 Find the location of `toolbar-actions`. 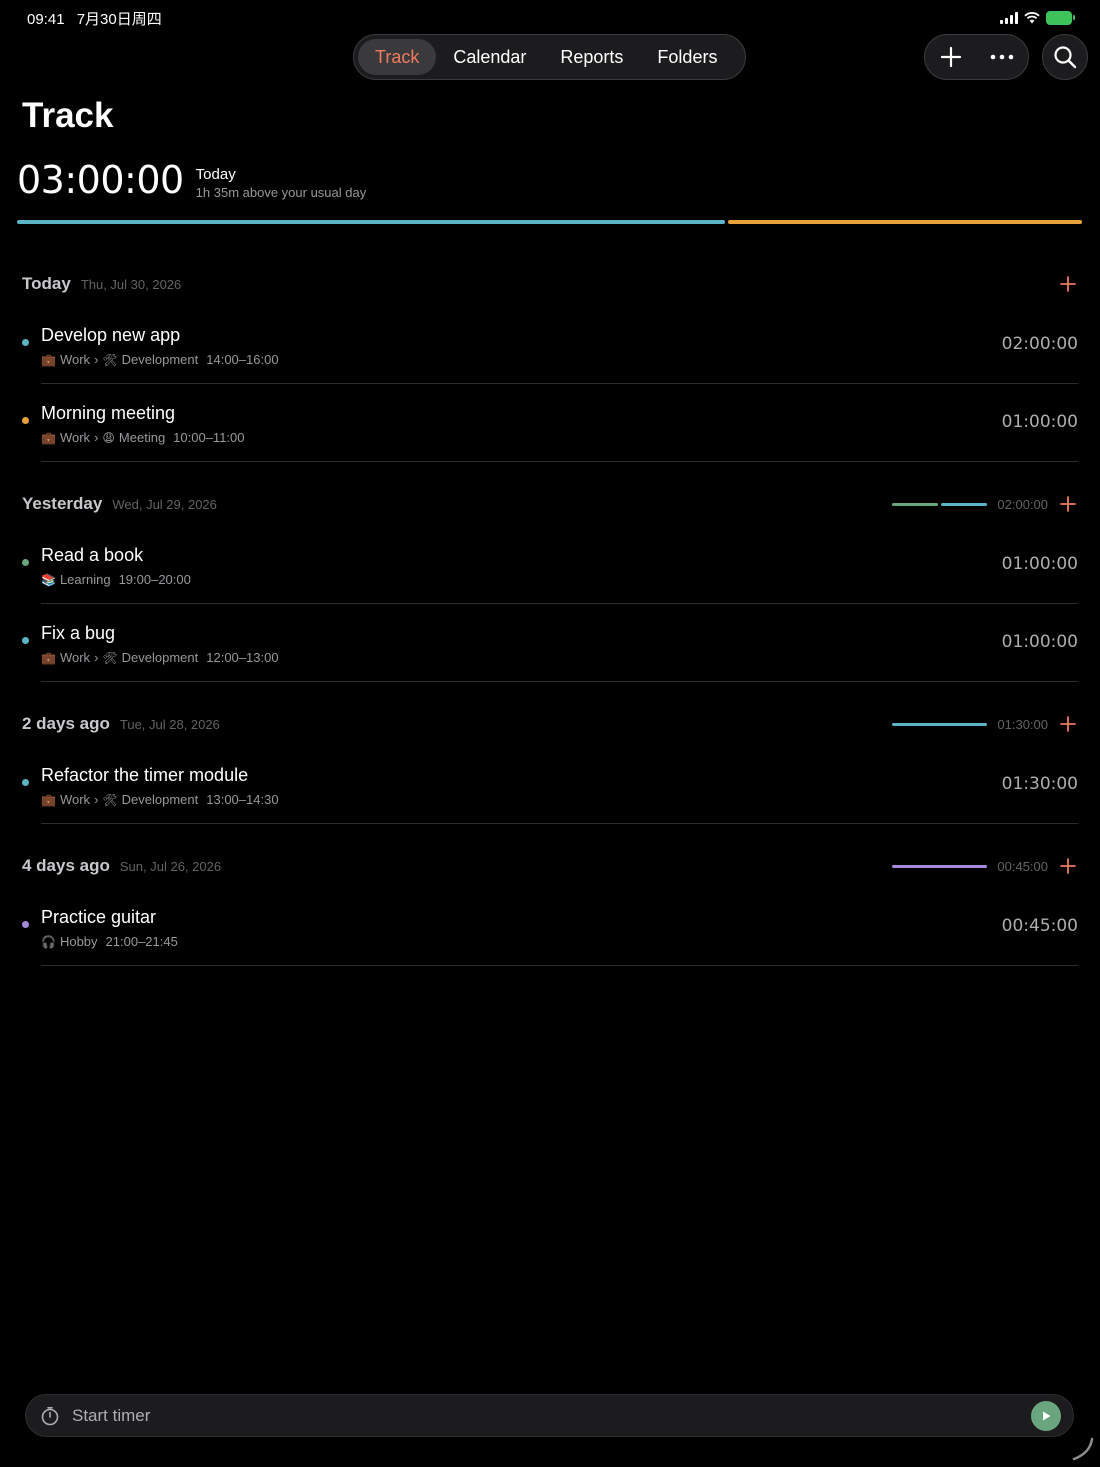

toolbar-actions is located at coordinates (976, 57).